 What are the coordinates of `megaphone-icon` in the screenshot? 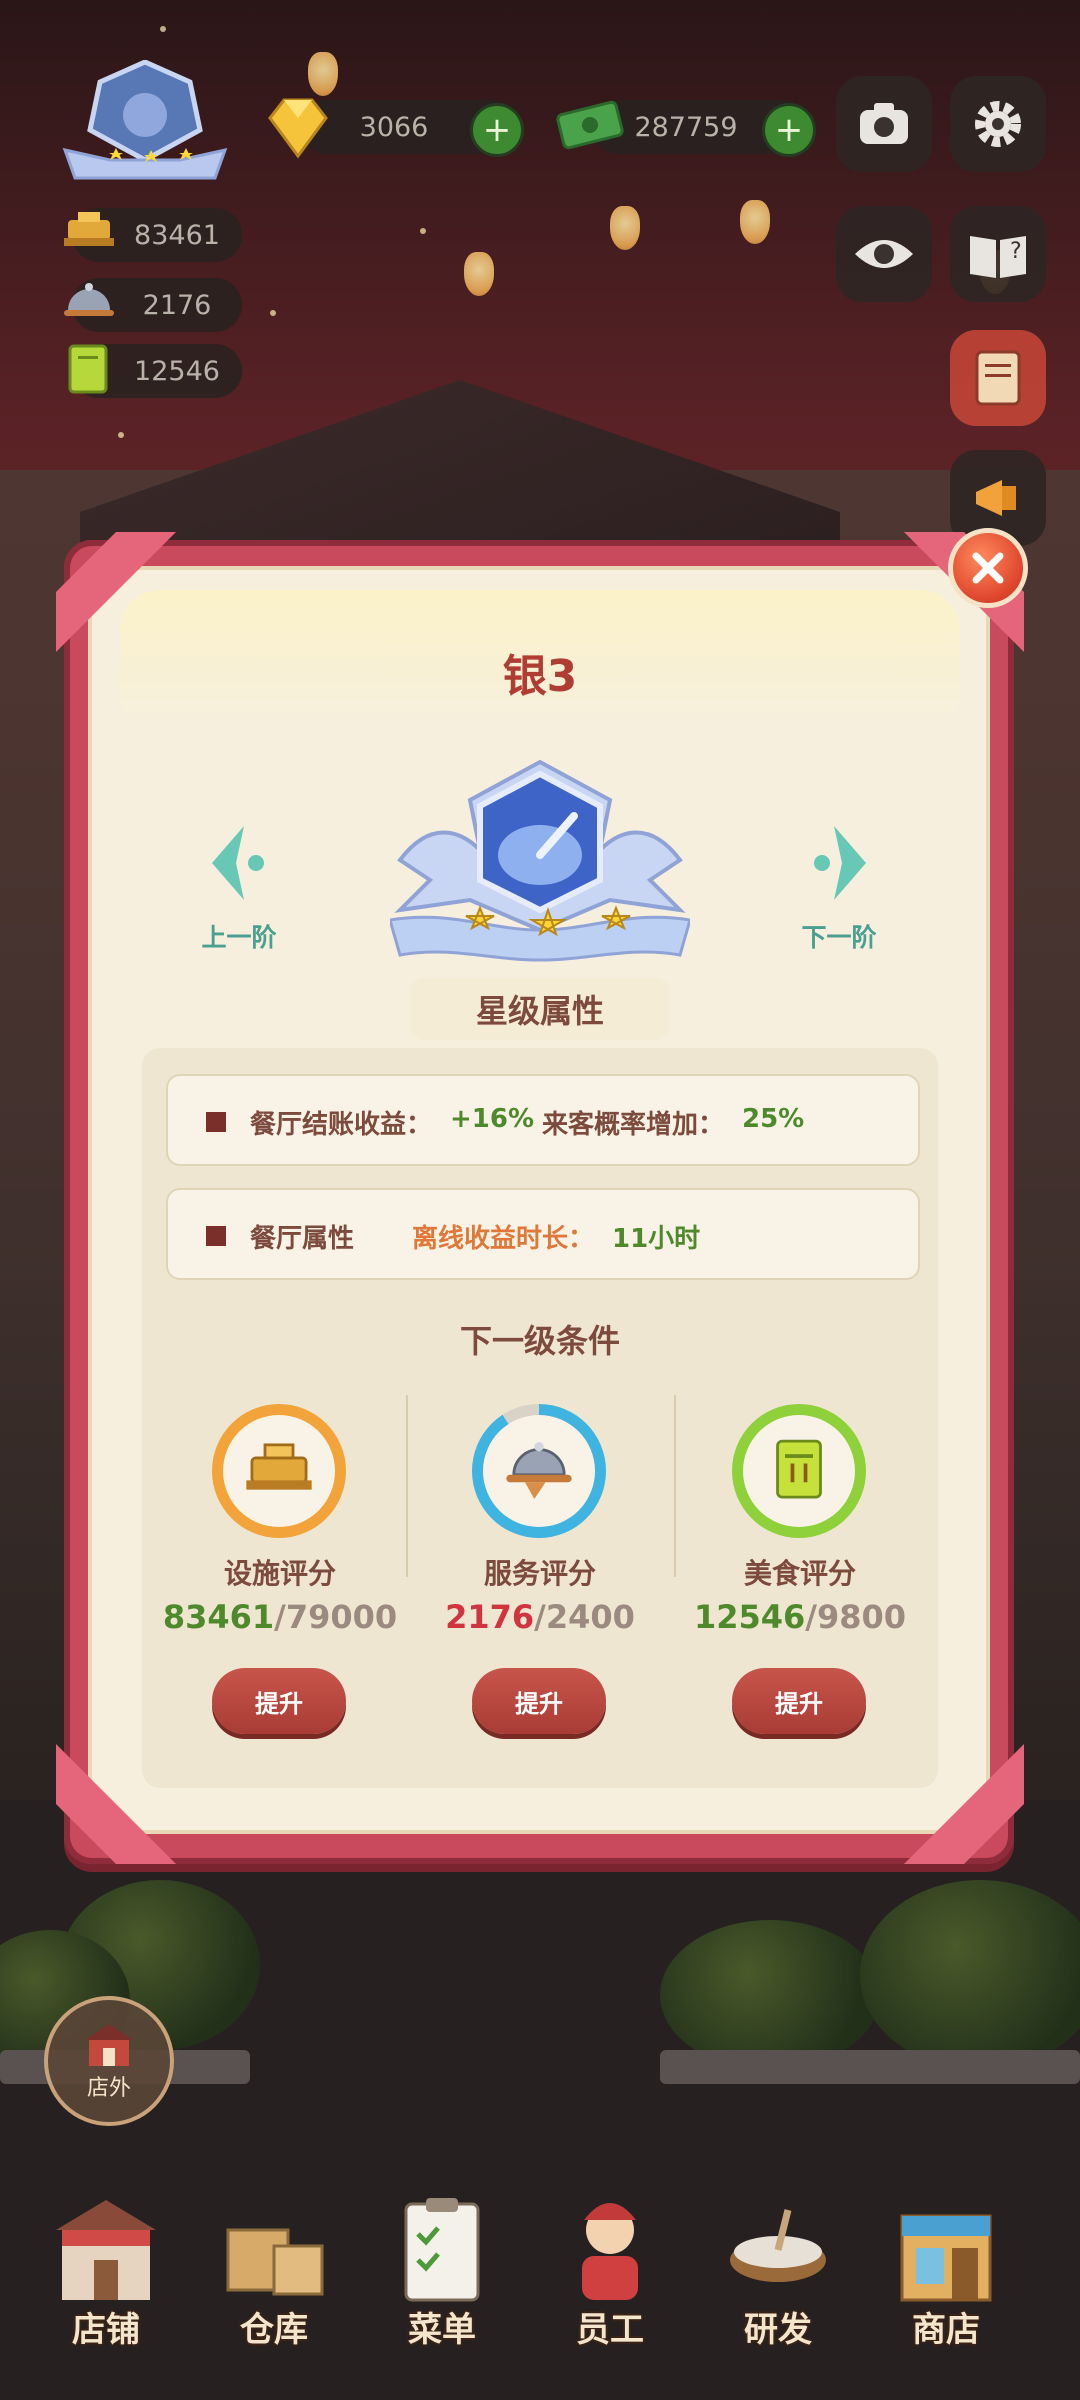 It's located at (996, 498).